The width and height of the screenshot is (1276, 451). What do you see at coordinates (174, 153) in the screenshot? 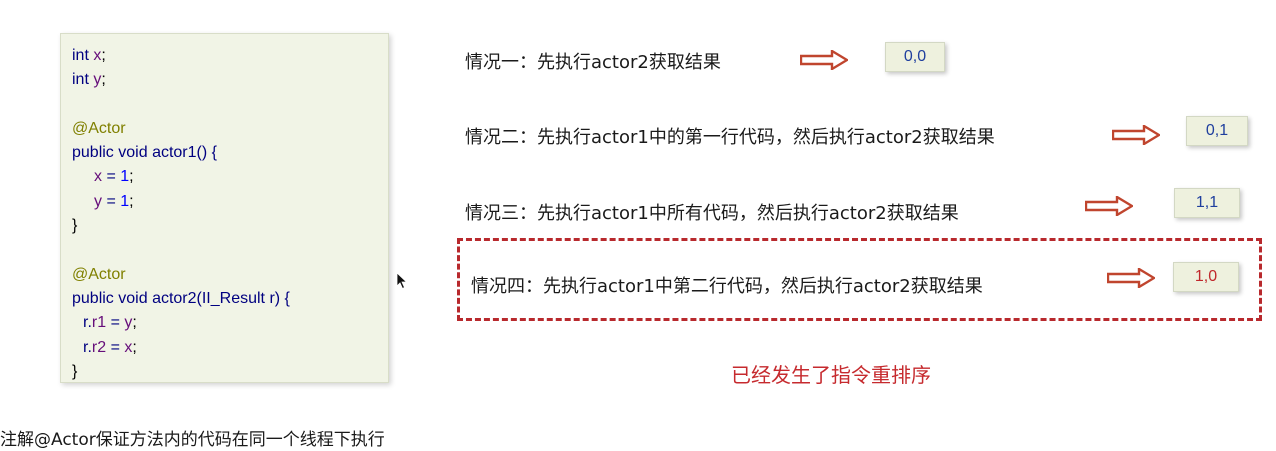
I see `method-name: actor1` at bounding box center [174, 153].